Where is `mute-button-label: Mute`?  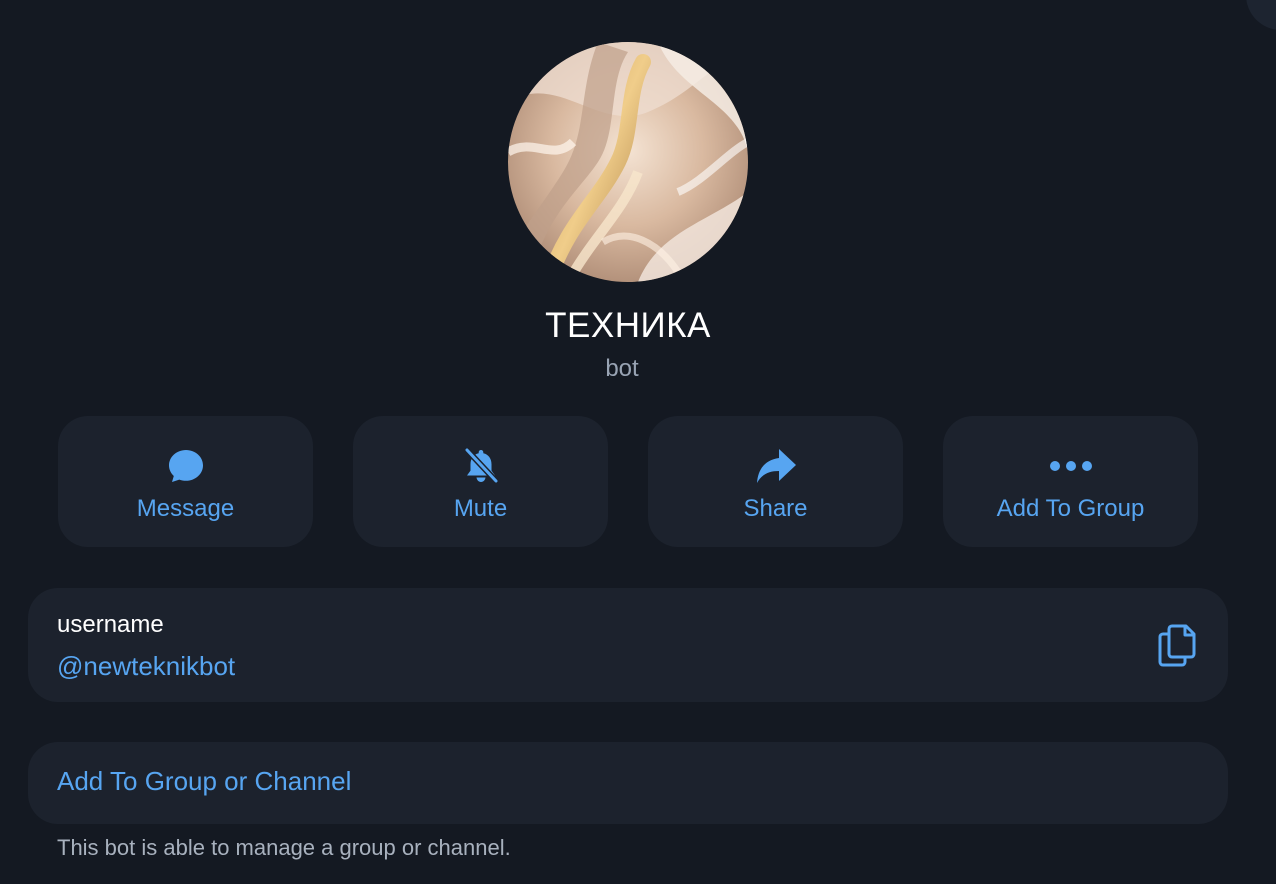
mute-button-label: Mute is located at coordinates (480, 508).